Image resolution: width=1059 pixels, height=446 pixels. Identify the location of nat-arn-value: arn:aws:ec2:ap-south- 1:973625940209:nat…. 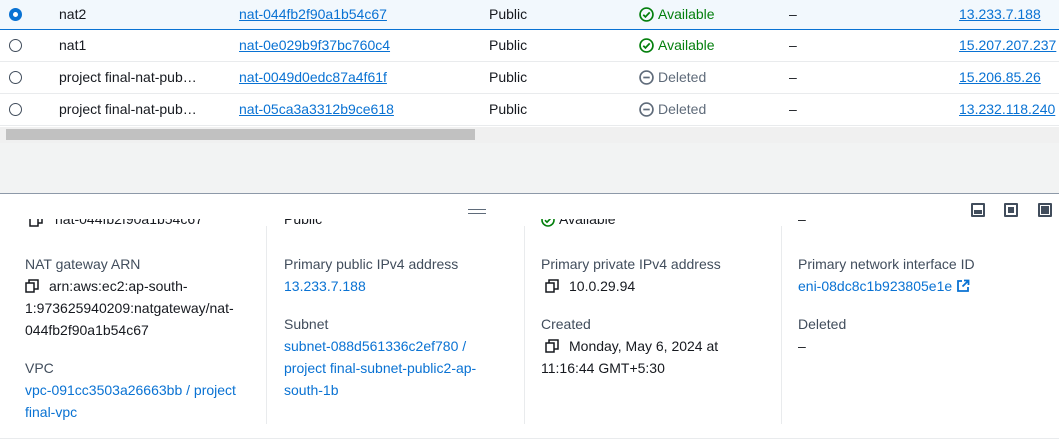
(129, 308).